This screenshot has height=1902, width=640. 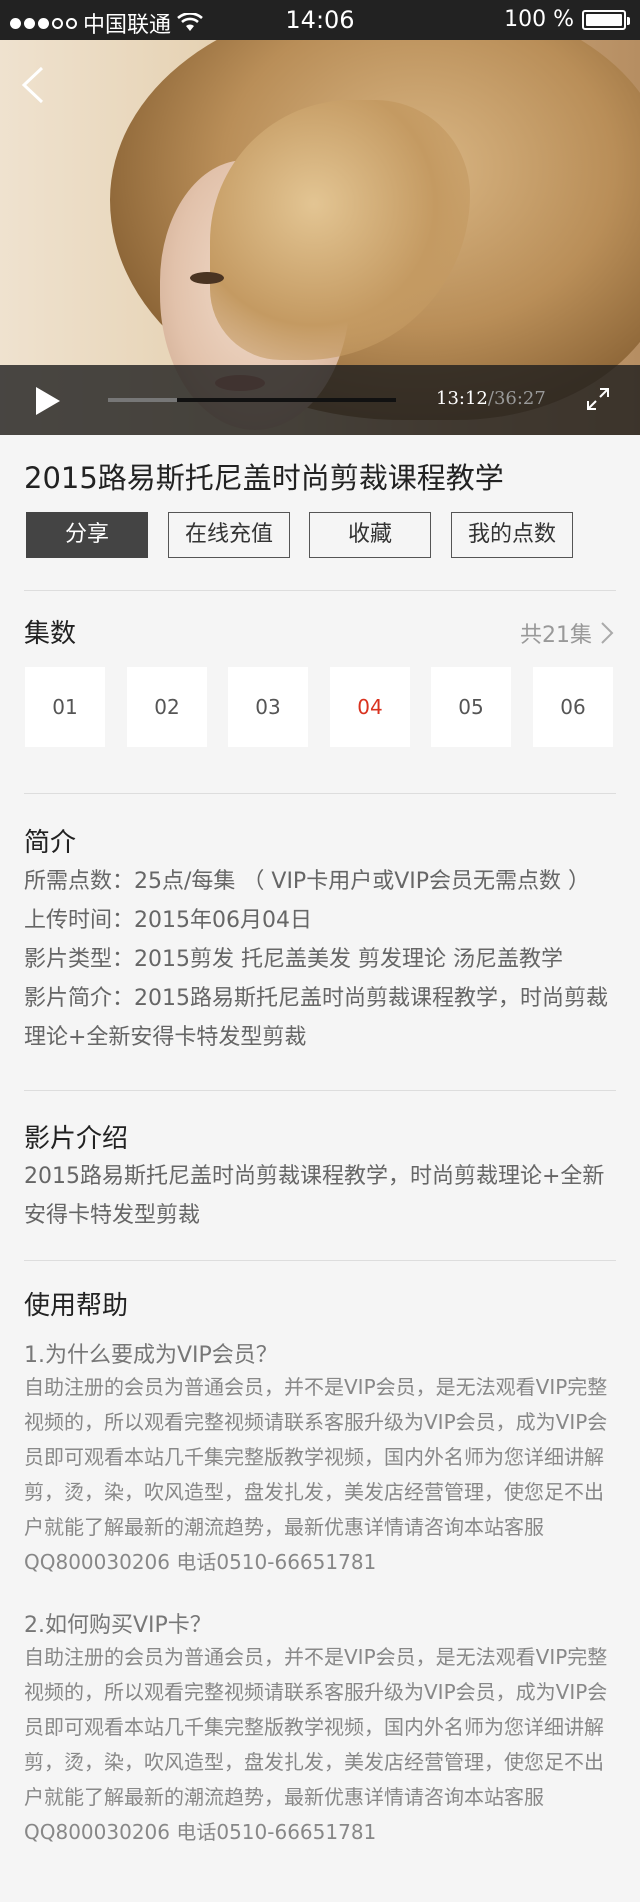 What do you see at coordinates (607, 633) in the screenshot?
I see `chevron-right-icon` at bounding box center [607, 633].